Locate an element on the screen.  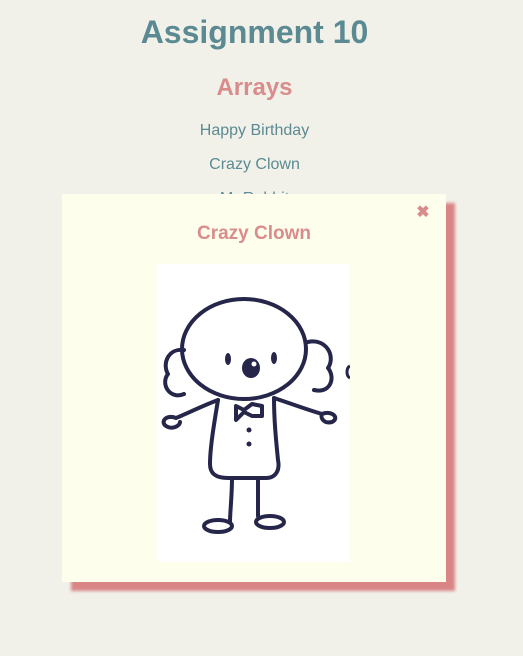
close-icon: ✖ is located at coordinates (423, 213).